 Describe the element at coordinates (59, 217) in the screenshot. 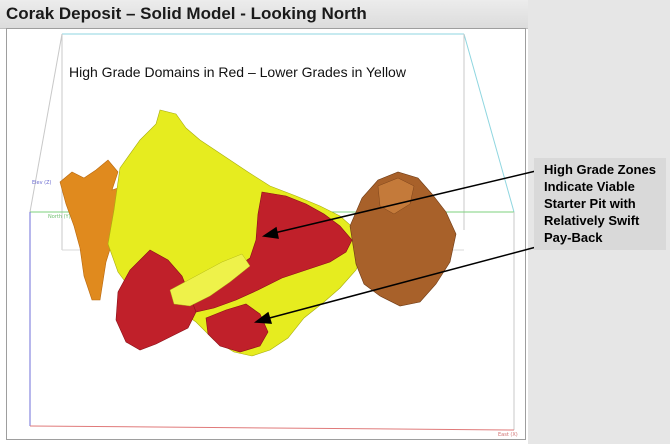

I see `axis-label-north: North (Y)` at that location.